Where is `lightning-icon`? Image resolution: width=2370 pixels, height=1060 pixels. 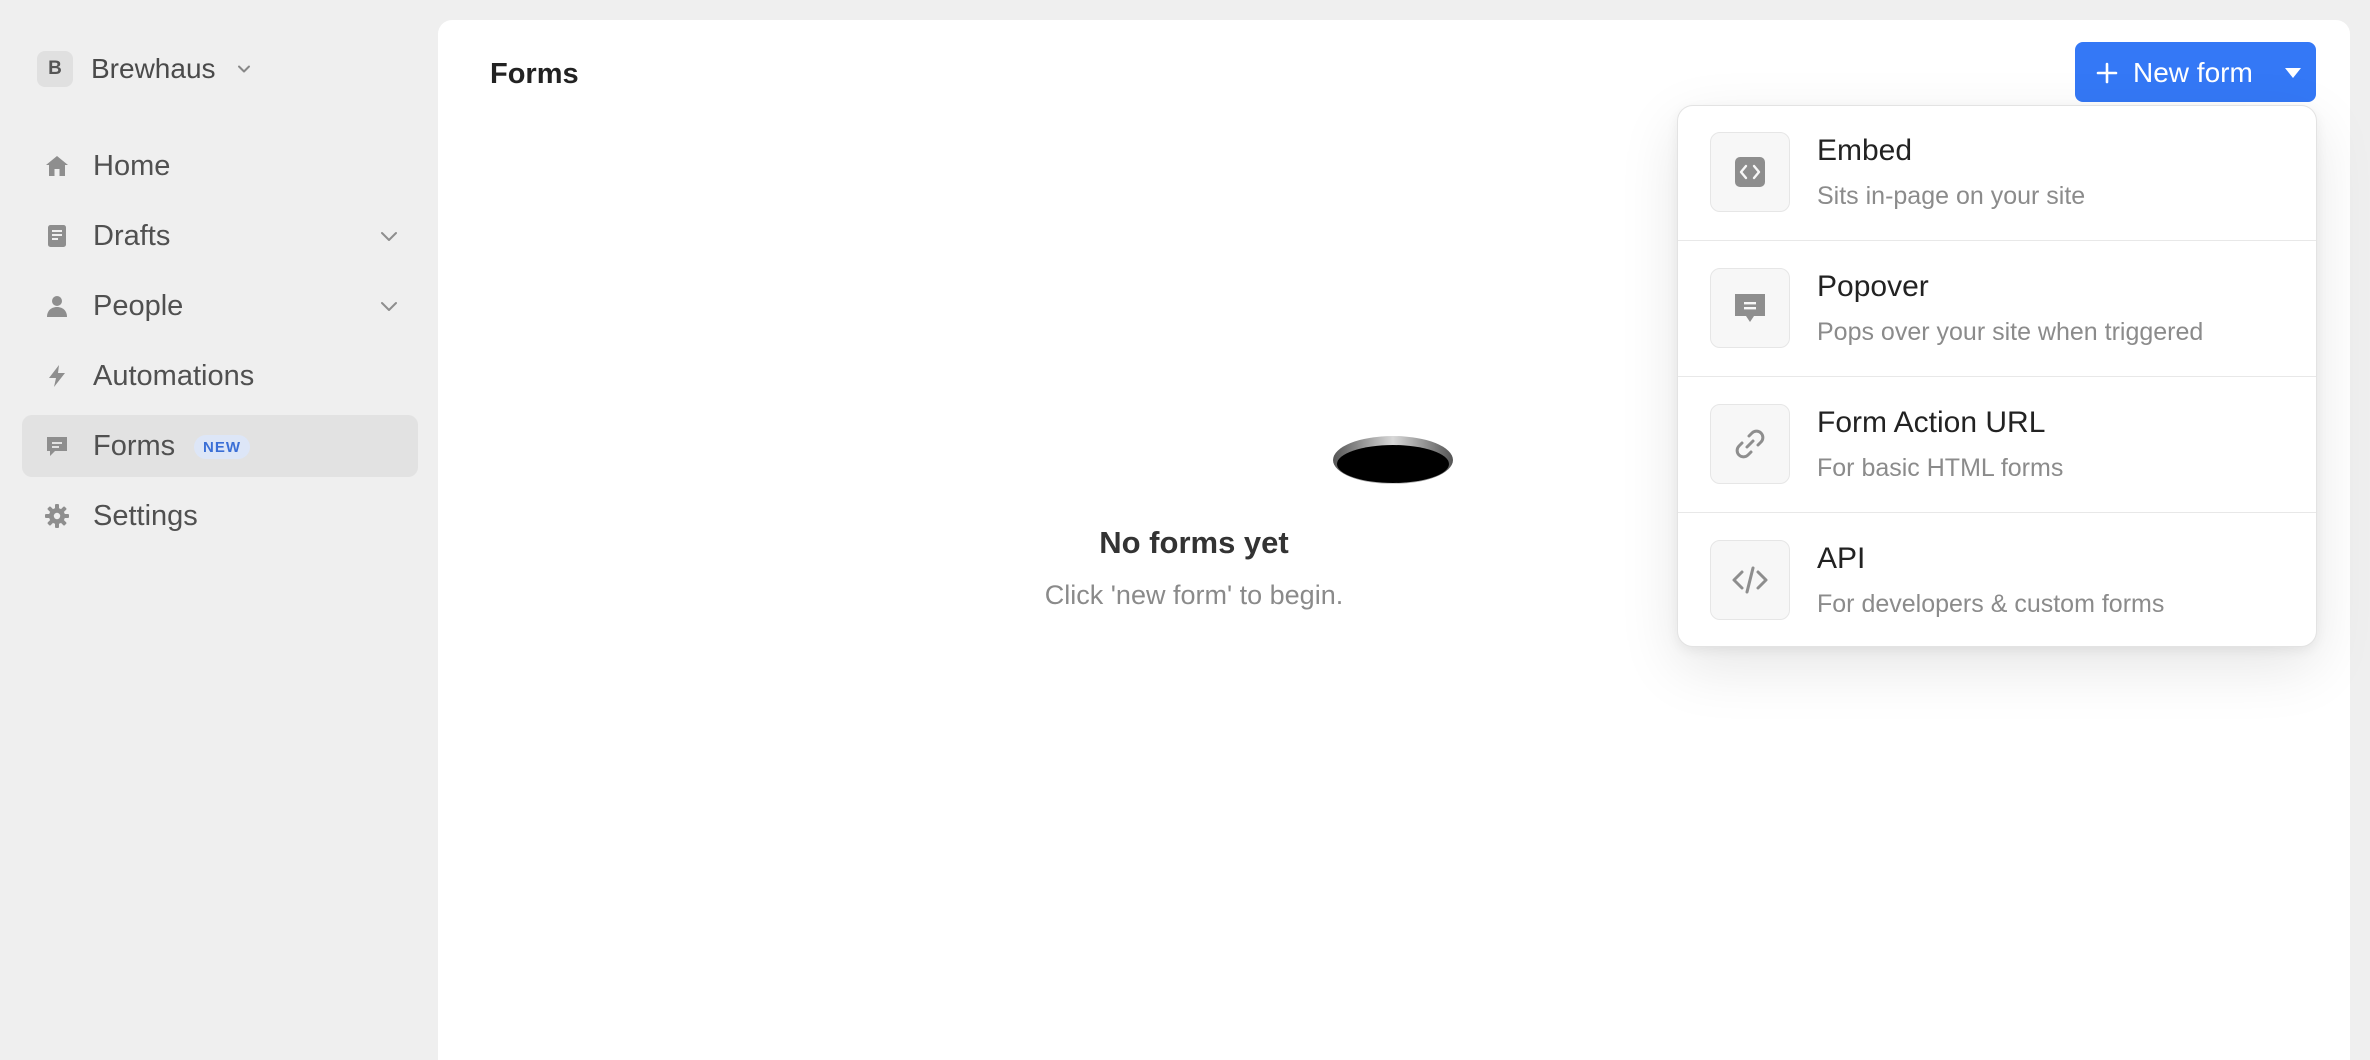 lightning-icon is located at coordinates (57, 376).